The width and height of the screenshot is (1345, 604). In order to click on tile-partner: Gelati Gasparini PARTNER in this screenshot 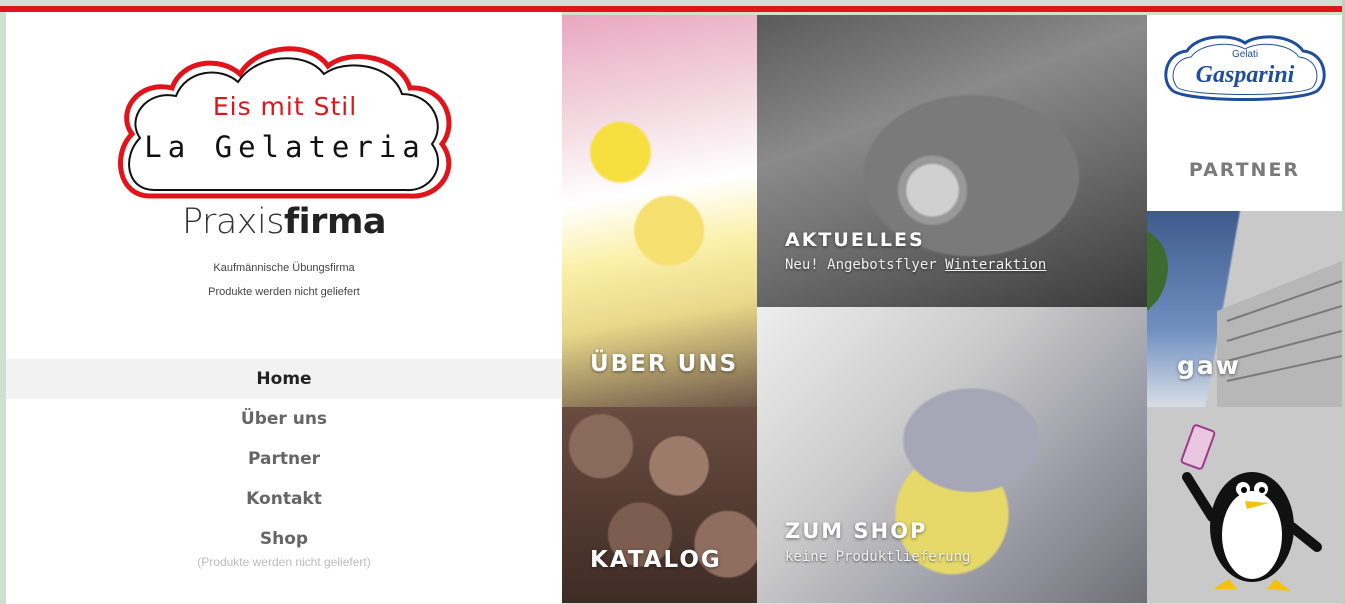, I will do `click(1244, 113)`.